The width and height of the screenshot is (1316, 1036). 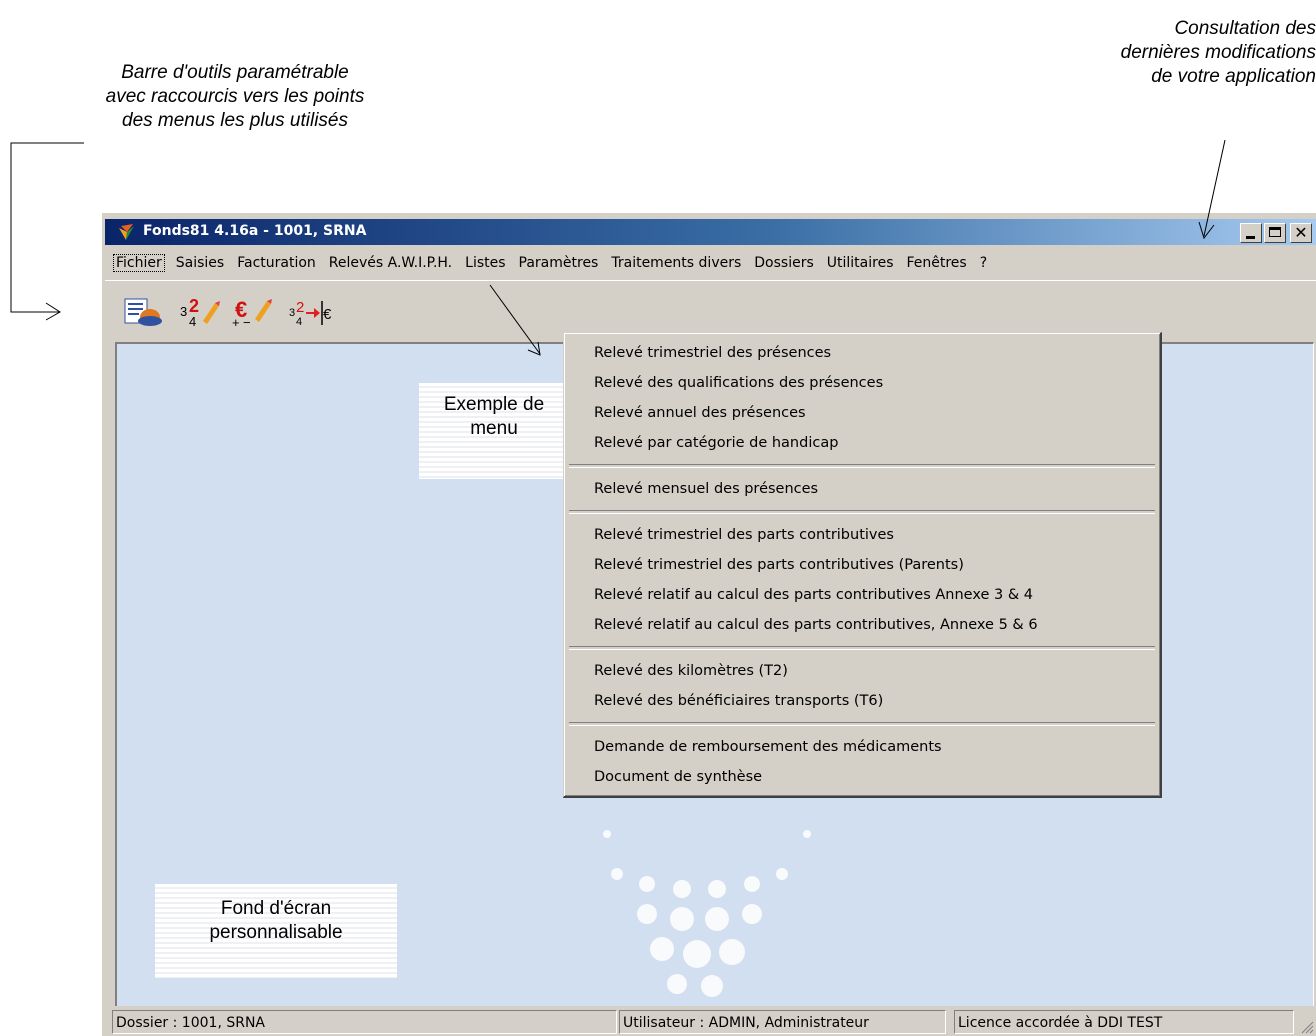 I want to click on menu-facturation: Facturation, so click(x=277, y=263).